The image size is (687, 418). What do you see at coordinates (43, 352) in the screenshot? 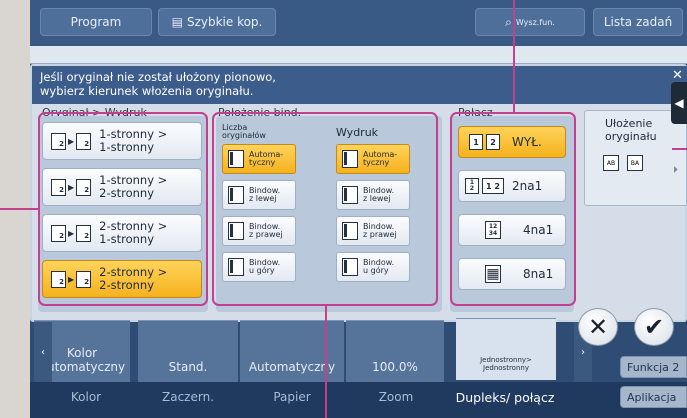
I see `scroll-left-icon: ‹` at bounding box center [43, 352].